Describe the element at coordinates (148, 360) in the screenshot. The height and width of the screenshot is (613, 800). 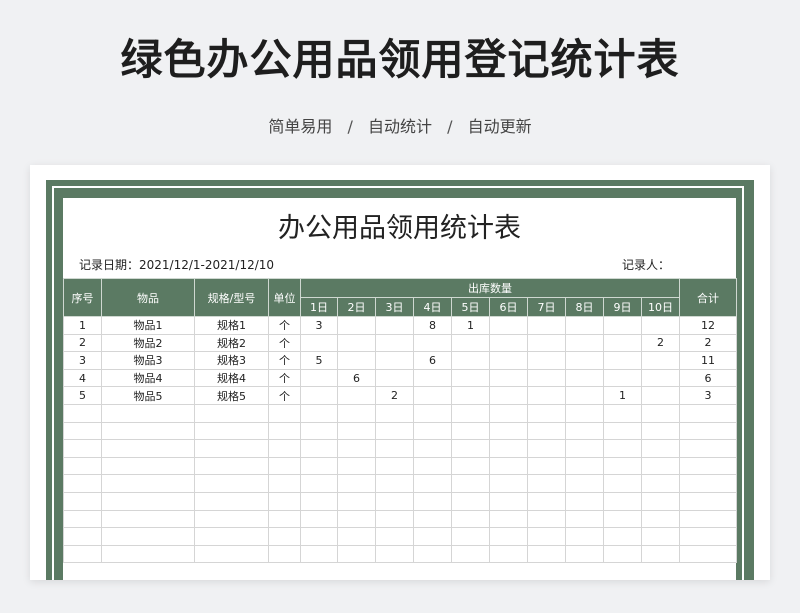
I see `cell-item: 物品3` at that location.